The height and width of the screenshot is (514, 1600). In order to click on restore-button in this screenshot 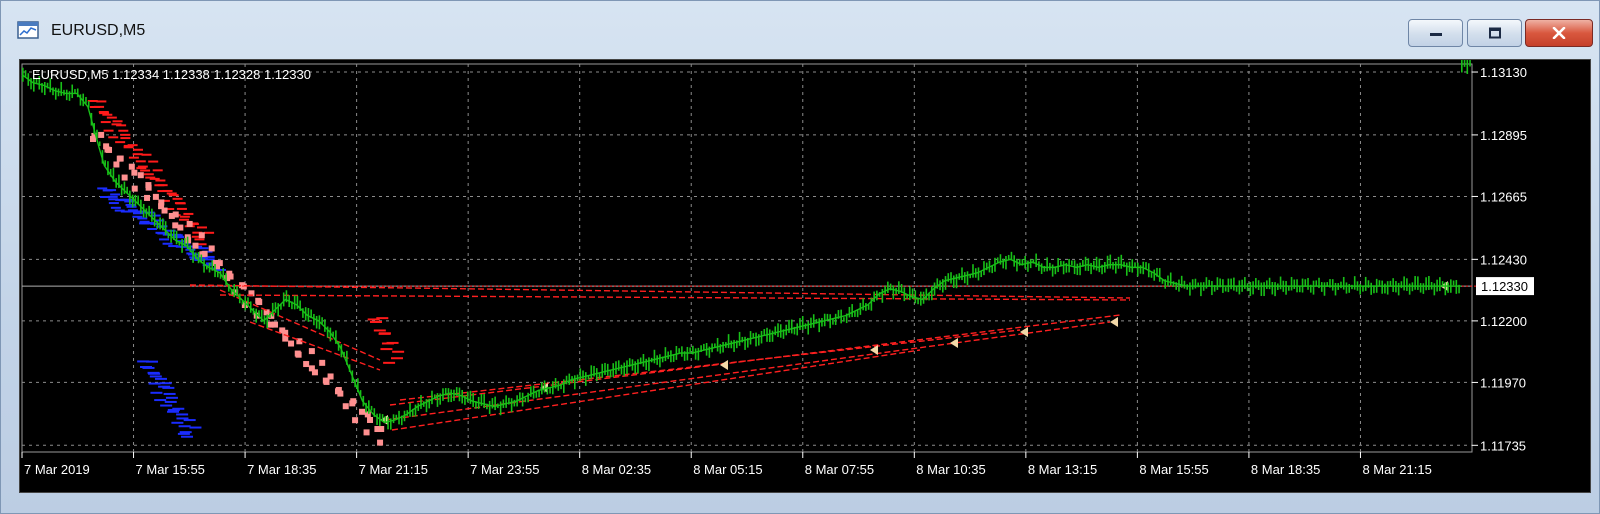, I will do `click(1494, 33)`.